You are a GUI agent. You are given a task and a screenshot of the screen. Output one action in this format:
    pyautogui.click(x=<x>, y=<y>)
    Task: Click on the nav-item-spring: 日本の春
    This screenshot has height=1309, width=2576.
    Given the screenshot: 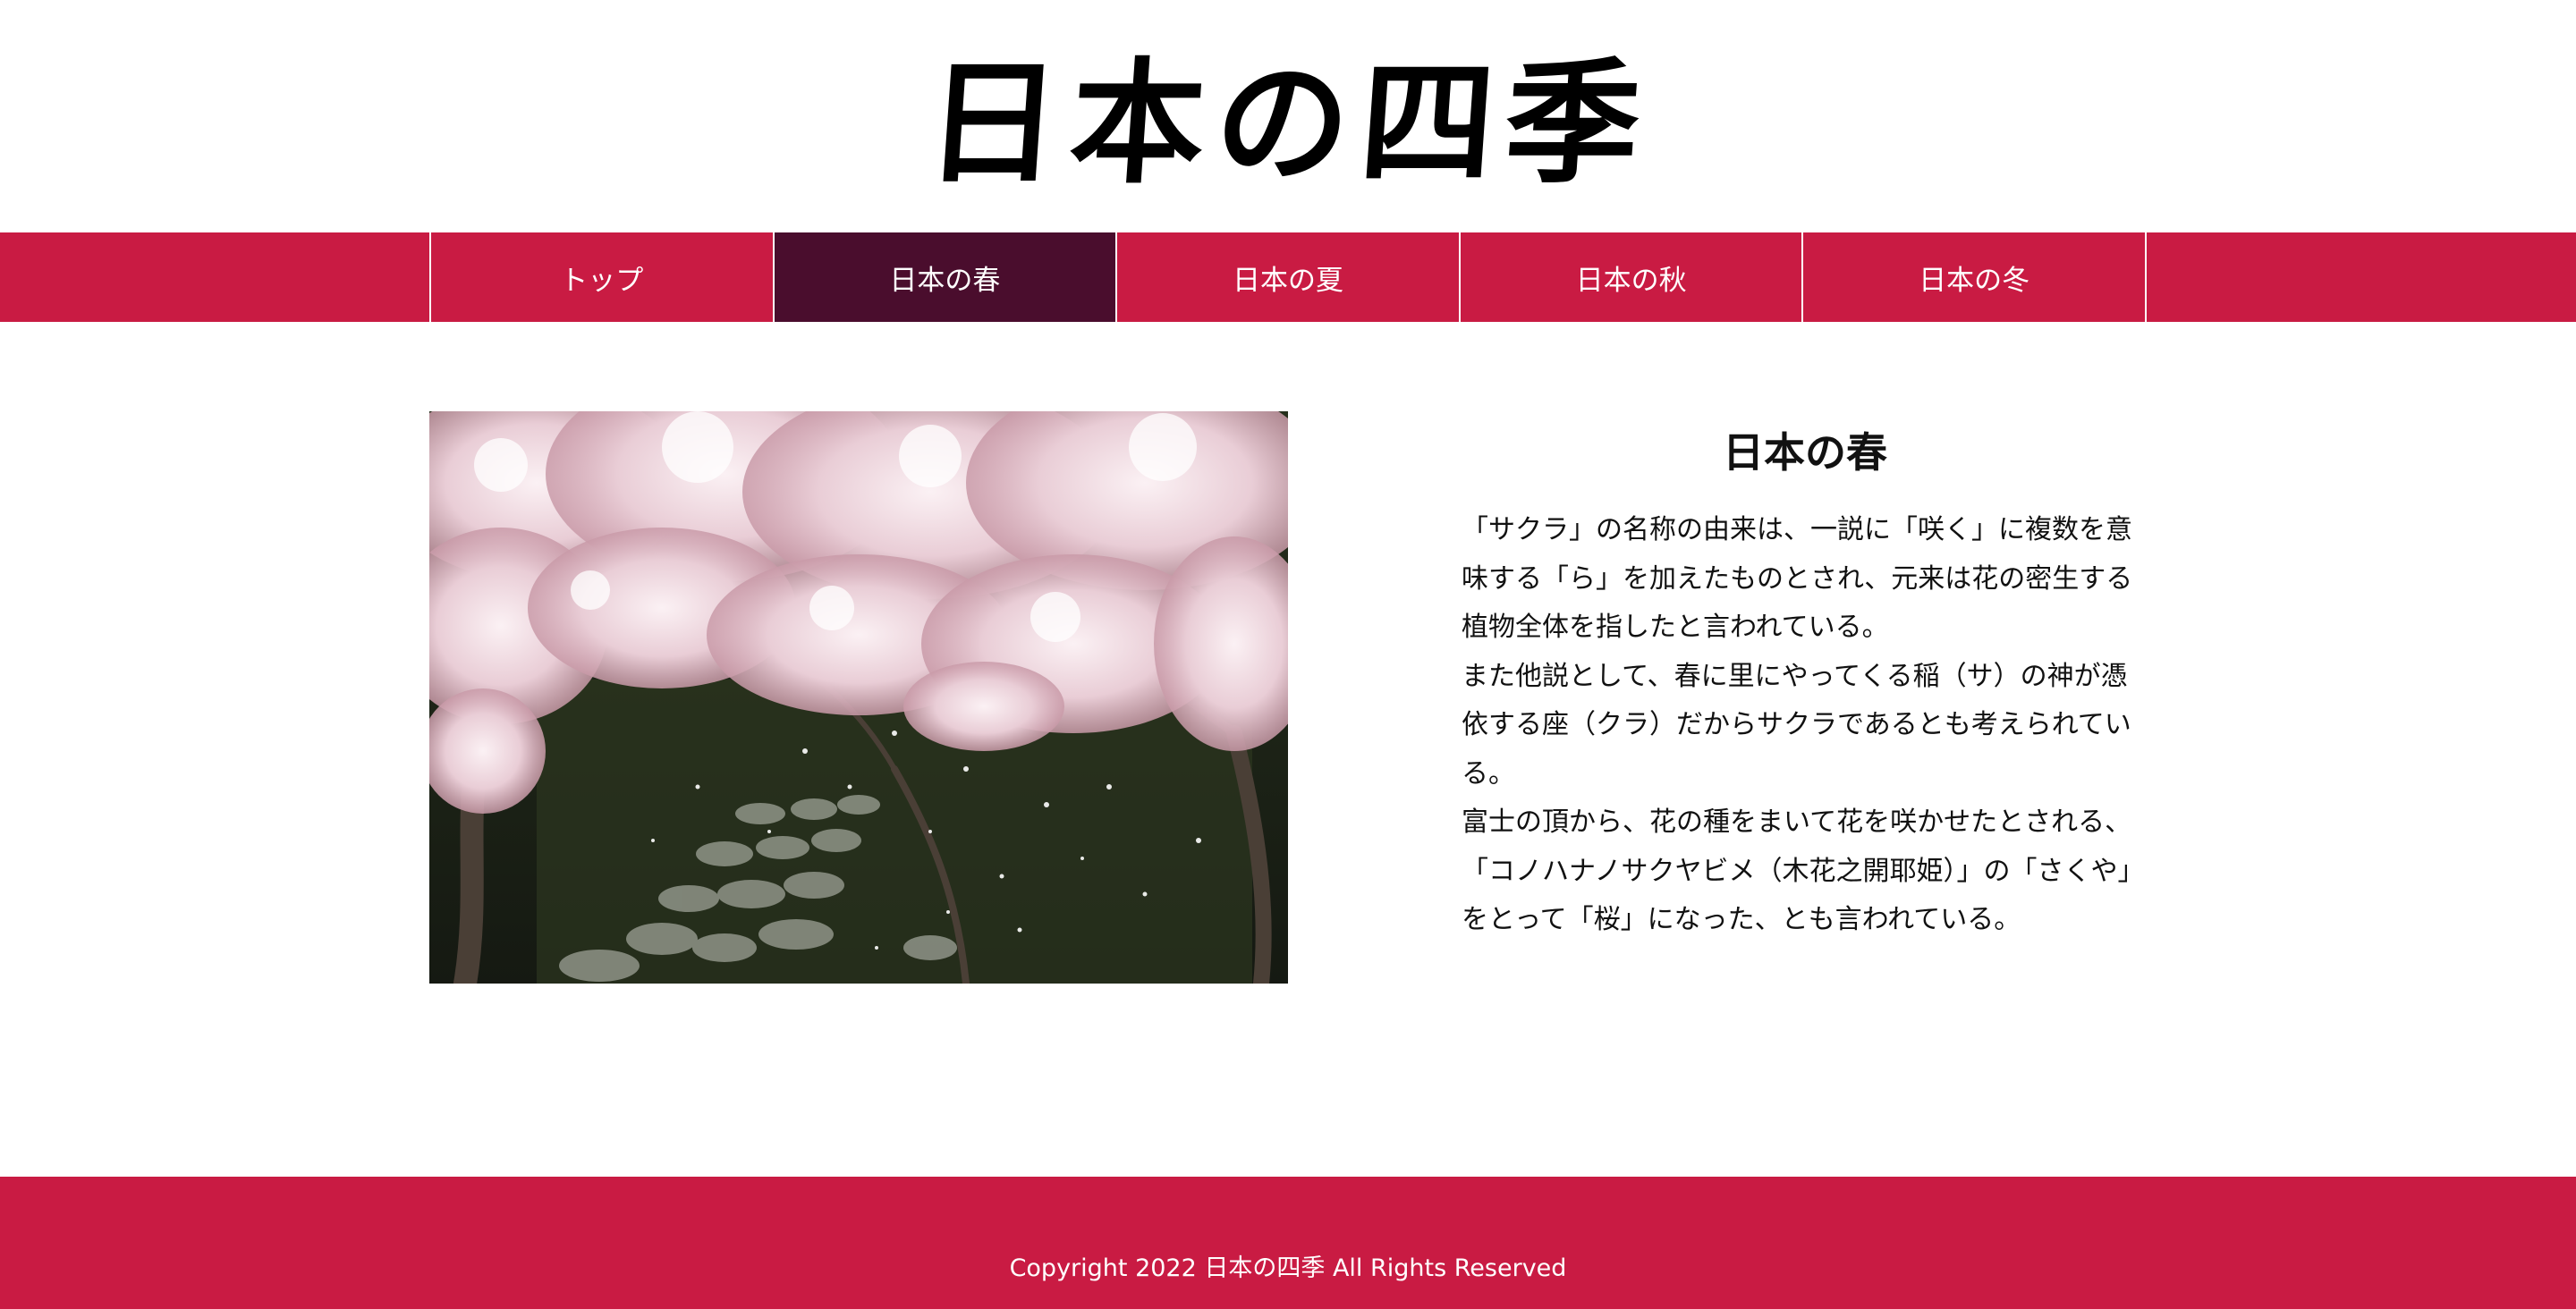 What is the action you would take?
    pyautogui.click(x=946, y=277)
    